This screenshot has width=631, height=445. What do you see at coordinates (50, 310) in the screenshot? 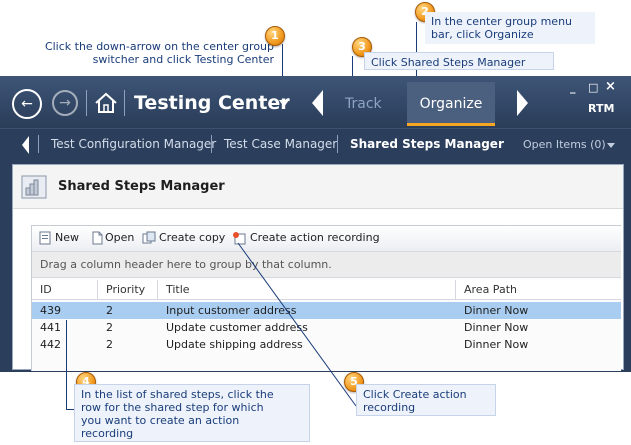
I see `cell-id: 439` at bounding box center [50, 310].